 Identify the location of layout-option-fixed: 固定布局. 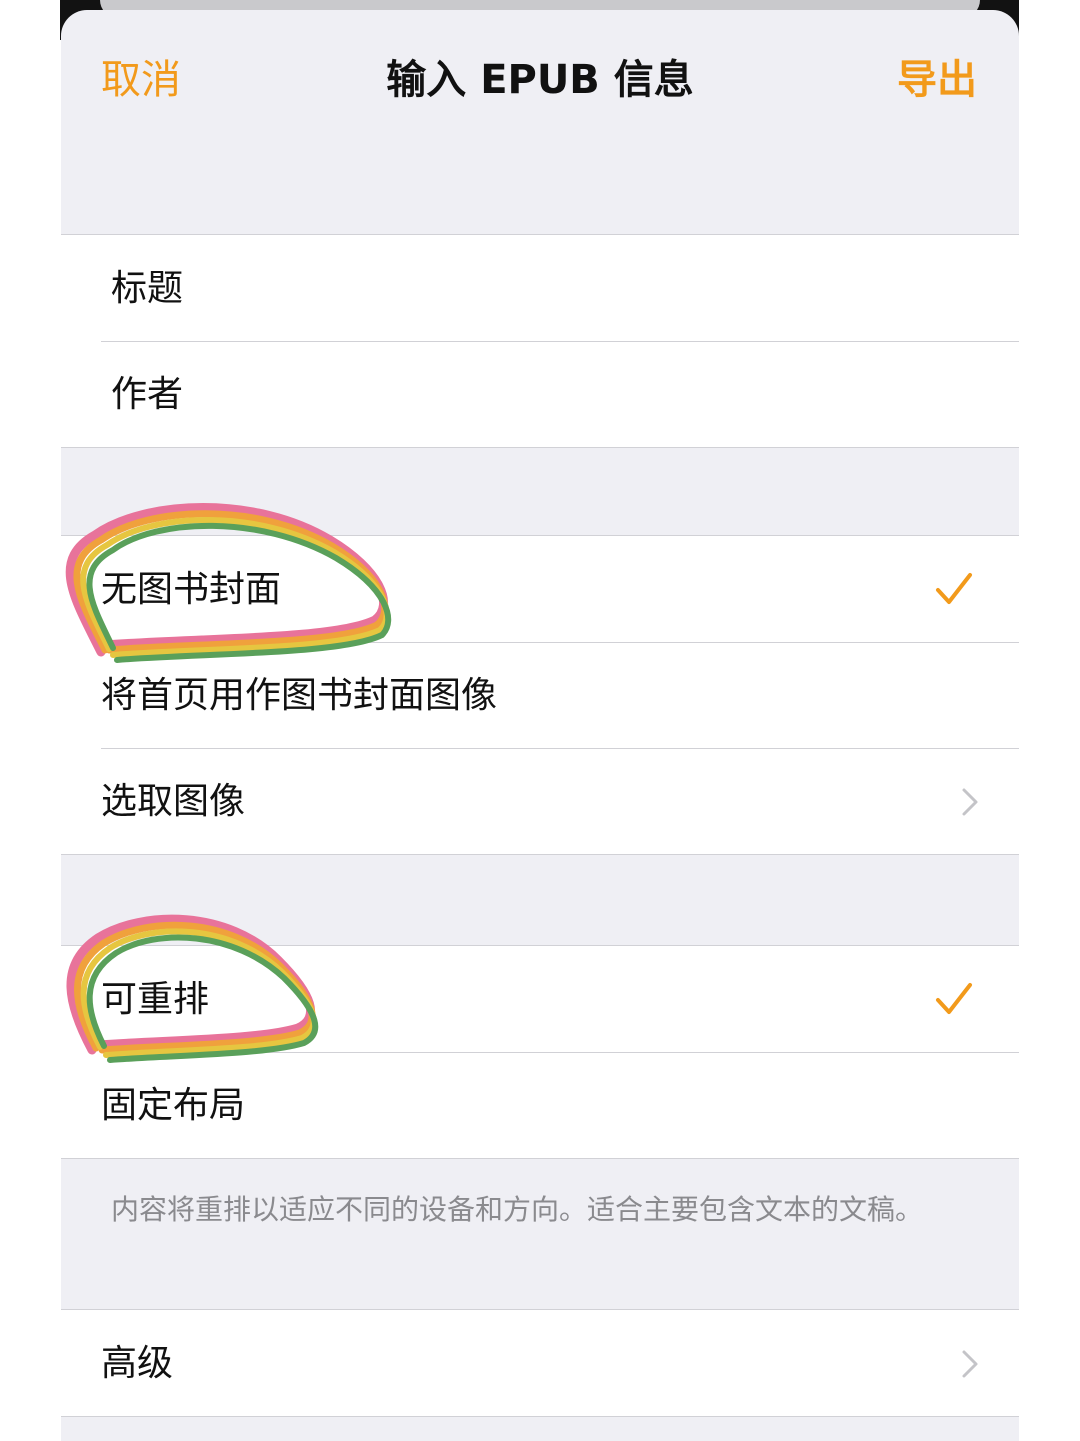
(540, 1105).